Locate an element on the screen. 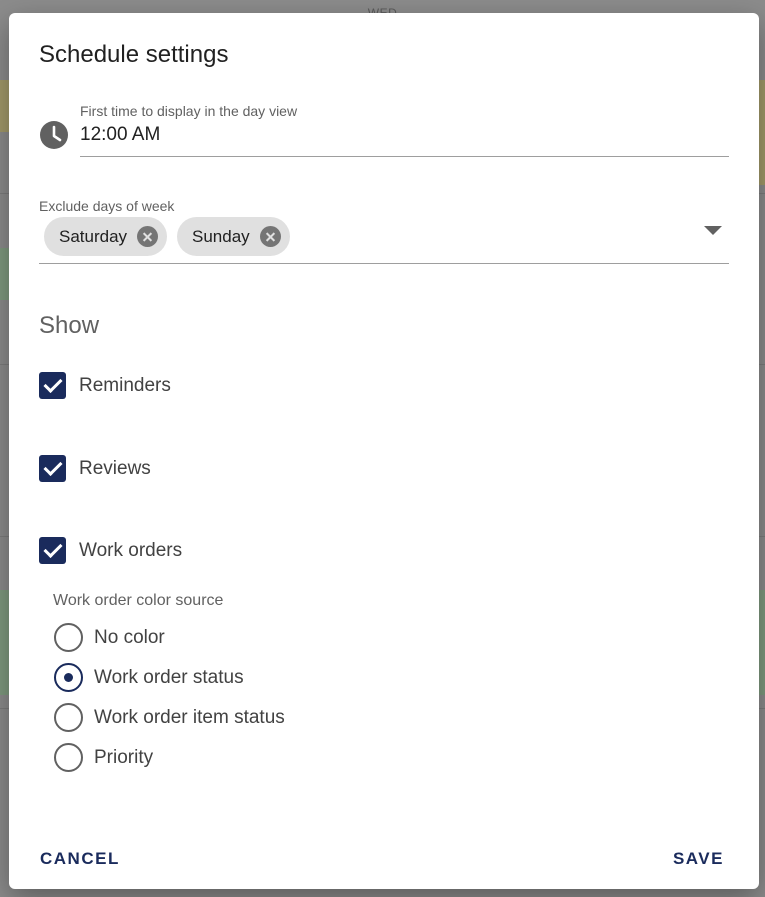  radio-label: Work order item status is located at coordinates (189, 717).